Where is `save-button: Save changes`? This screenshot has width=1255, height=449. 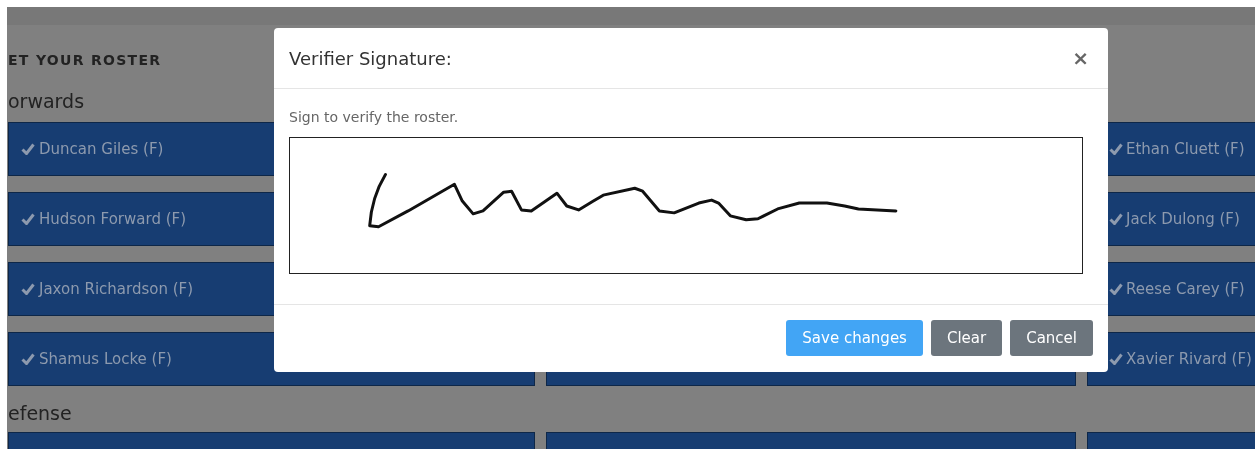
save-button: Save changes is located at coordinates (854, 338).